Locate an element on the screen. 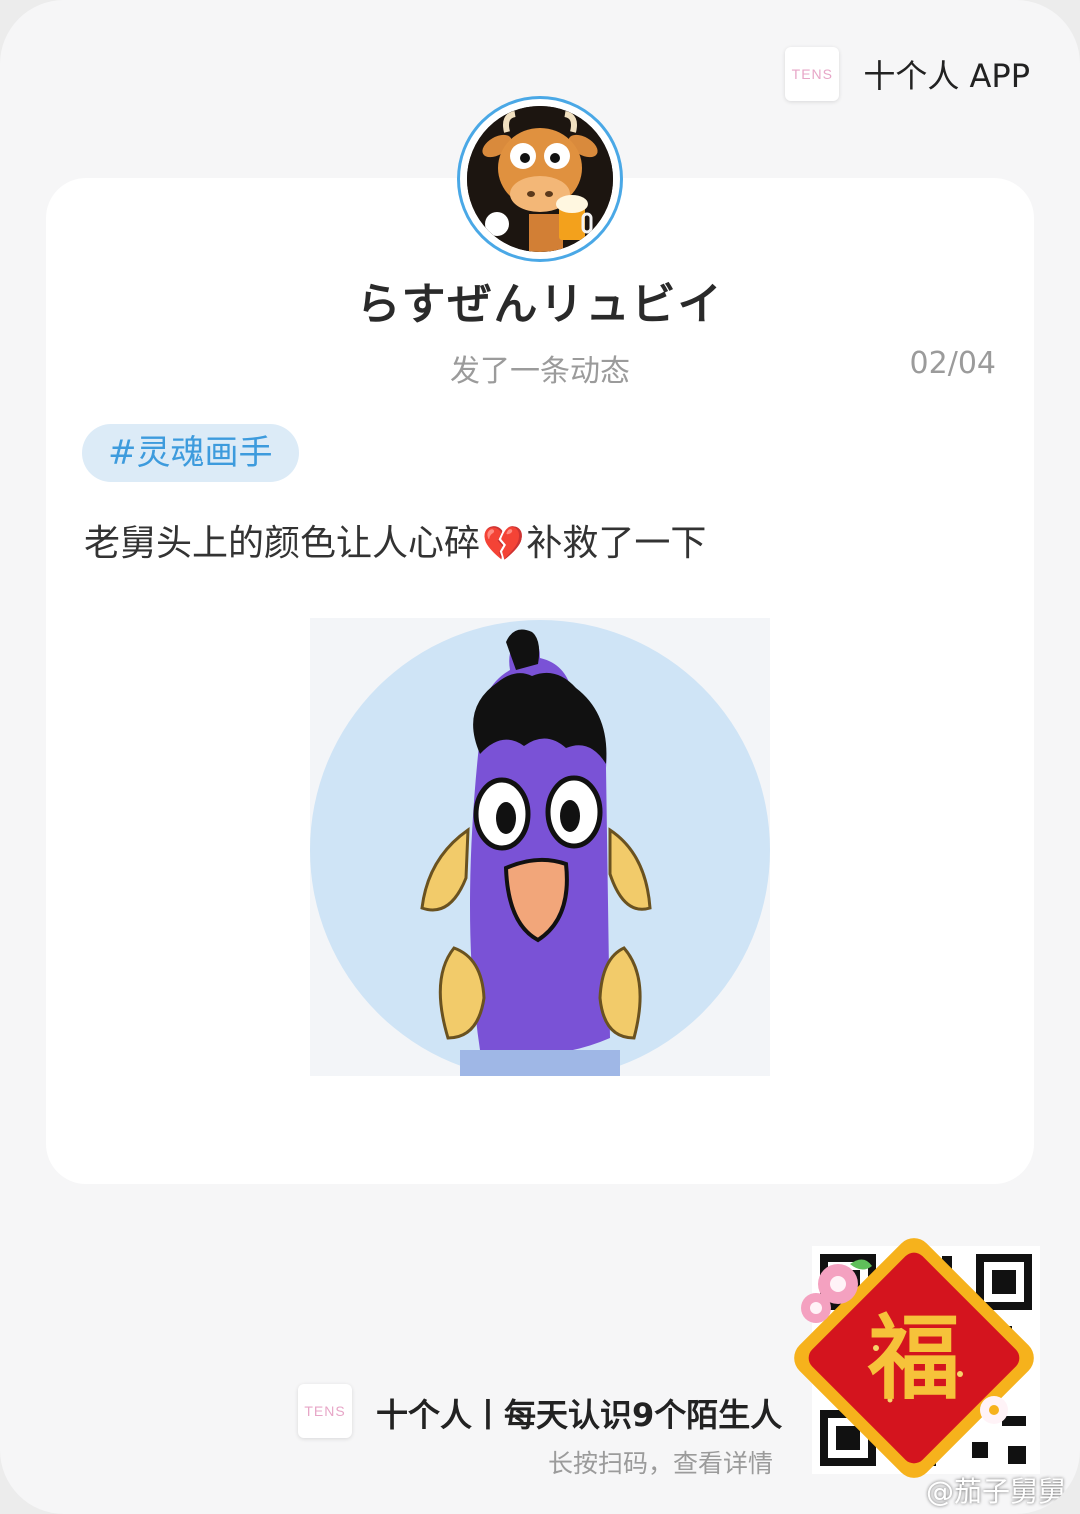 The image size is (1080, 1514). footer-subtitle: 长按扫码，查看详情 is located at coordinates (661, 1463).